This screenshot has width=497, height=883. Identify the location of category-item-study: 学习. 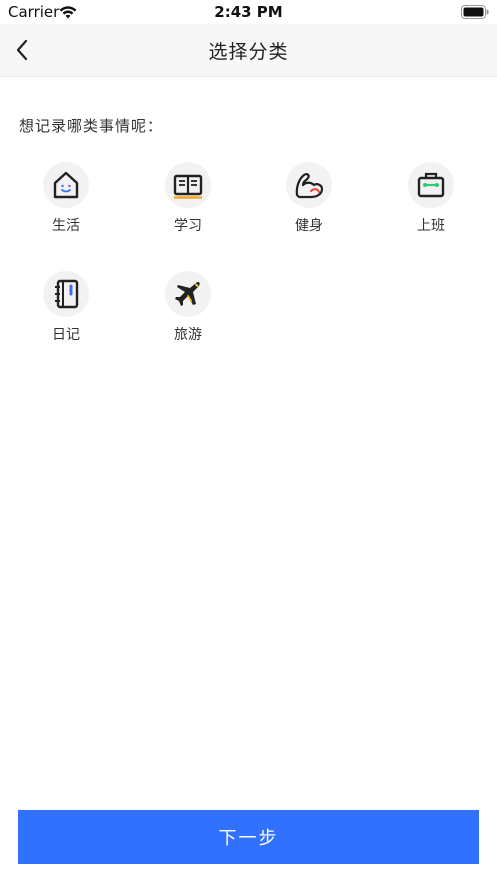
(188, 204).